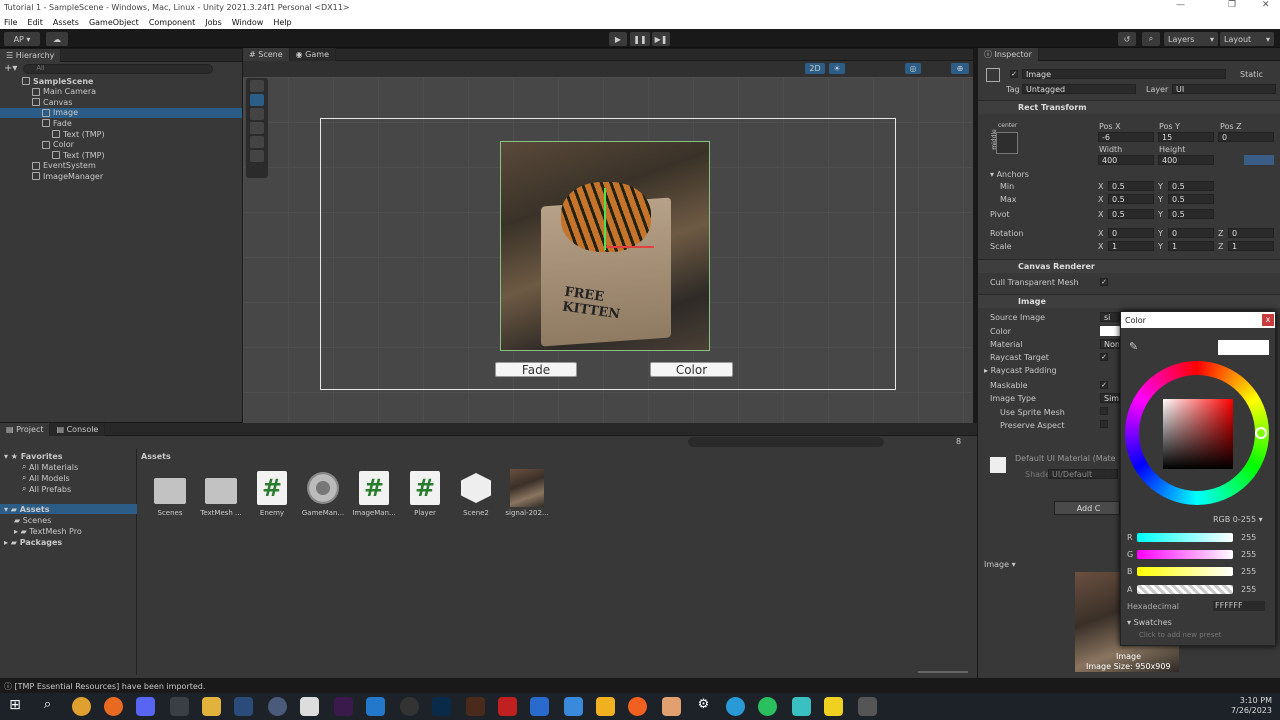 The width and height of the screenshot is (1280, 720). Describe the element at coordinates (1110, 344) in the screenshot. I see `material-field: None` at that location.